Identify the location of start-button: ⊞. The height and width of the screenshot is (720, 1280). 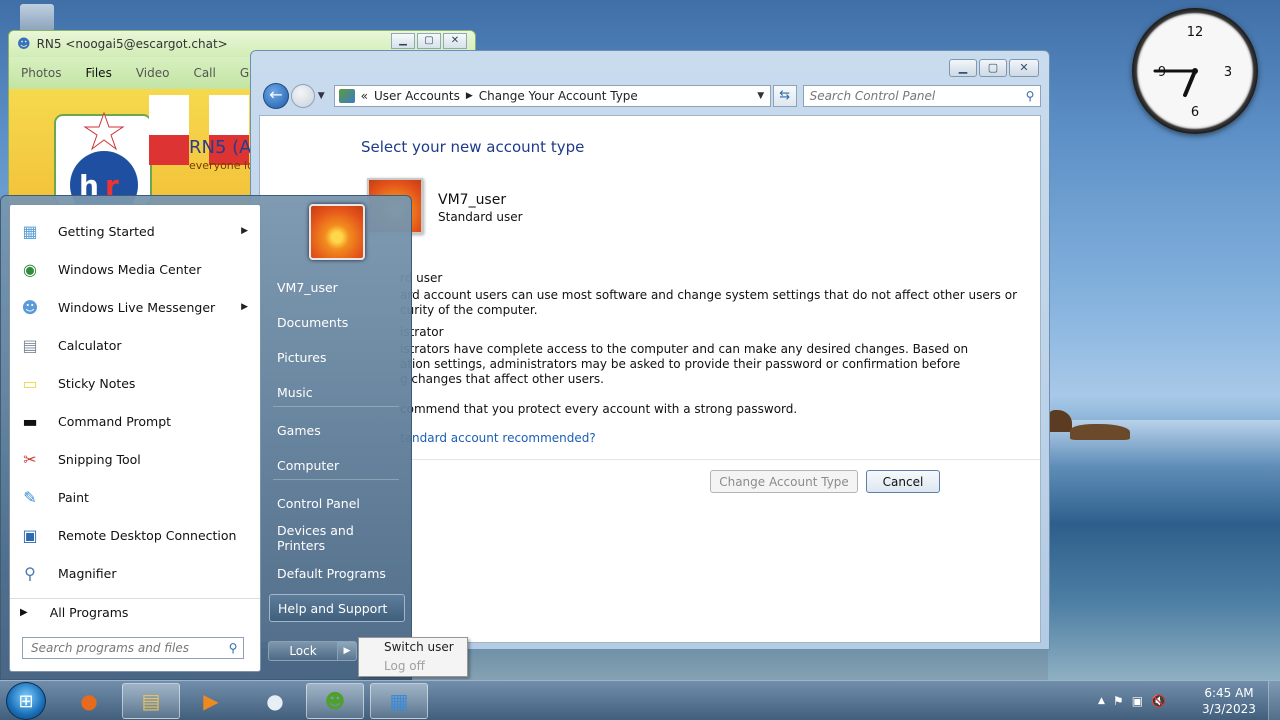
(26, 701).